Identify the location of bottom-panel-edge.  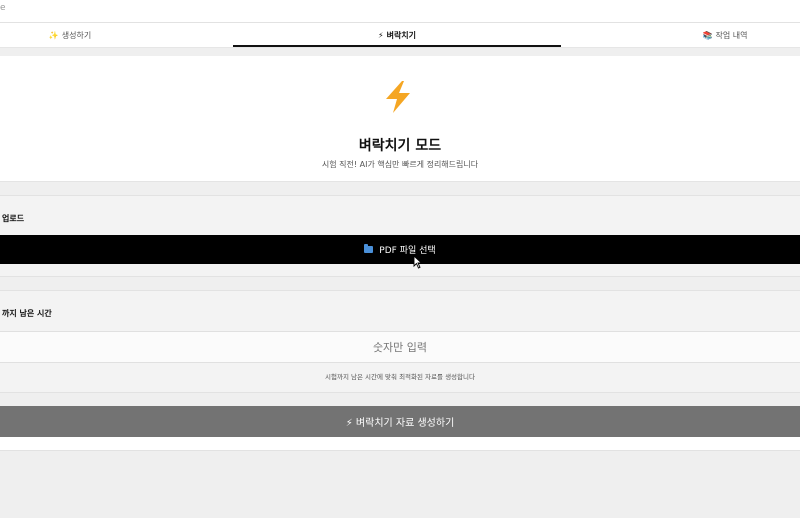
(400, 444).